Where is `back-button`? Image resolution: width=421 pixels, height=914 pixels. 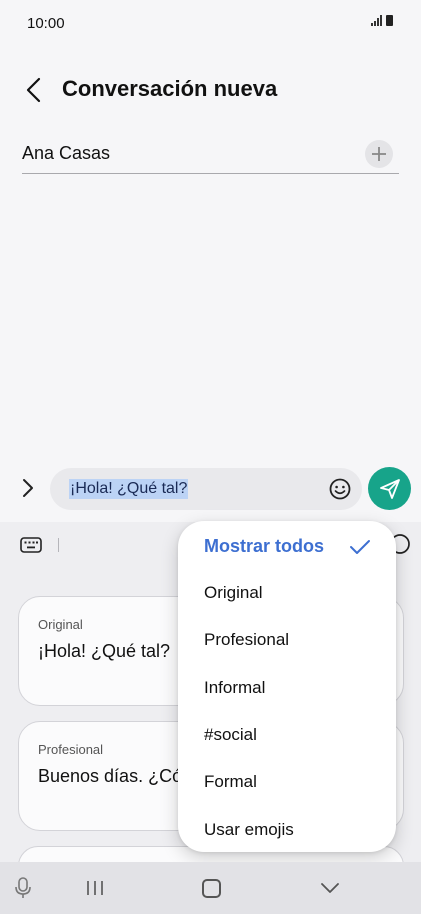
back-button is located at coordinates (34, 90).